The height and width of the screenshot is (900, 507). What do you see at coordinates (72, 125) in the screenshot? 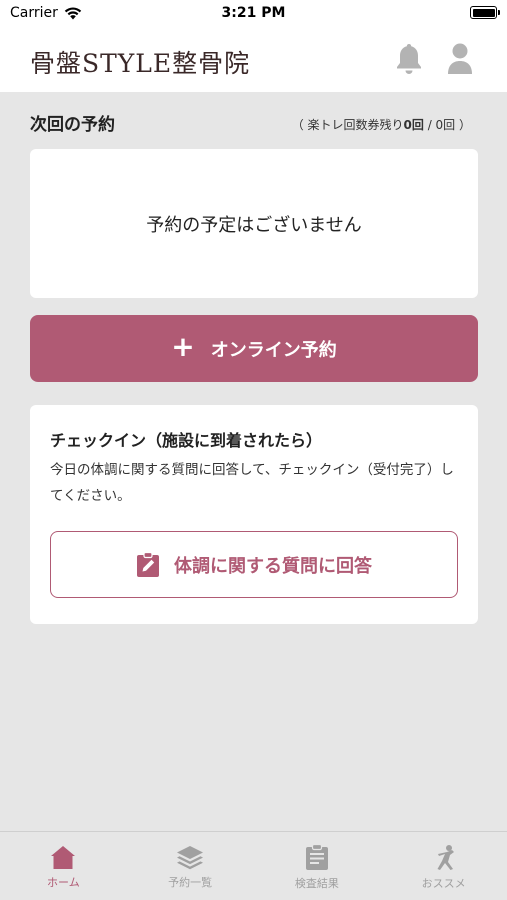
I see `next-reservation-title: 次回の予約` at bounding box center [72, 125].